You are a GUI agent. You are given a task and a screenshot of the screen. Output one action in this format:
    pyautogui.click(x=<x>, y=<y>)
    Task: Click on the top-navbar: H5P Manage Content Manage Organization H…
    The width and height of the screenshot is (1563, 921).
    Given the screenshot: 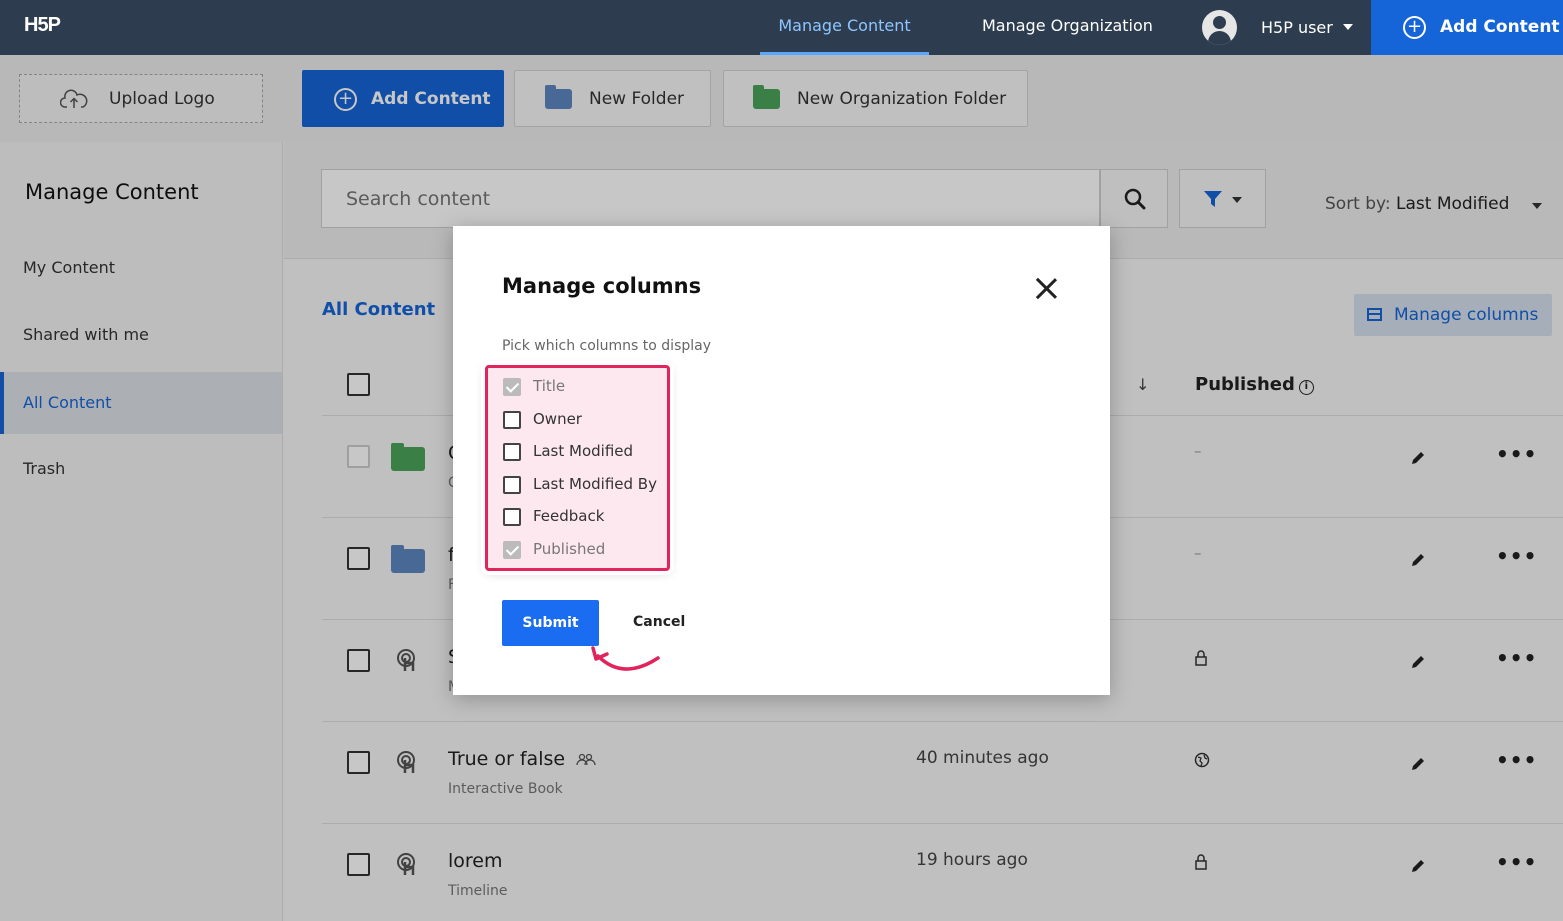 What is the action you would take?
    pyautogui.click(x=781, y=27)
    